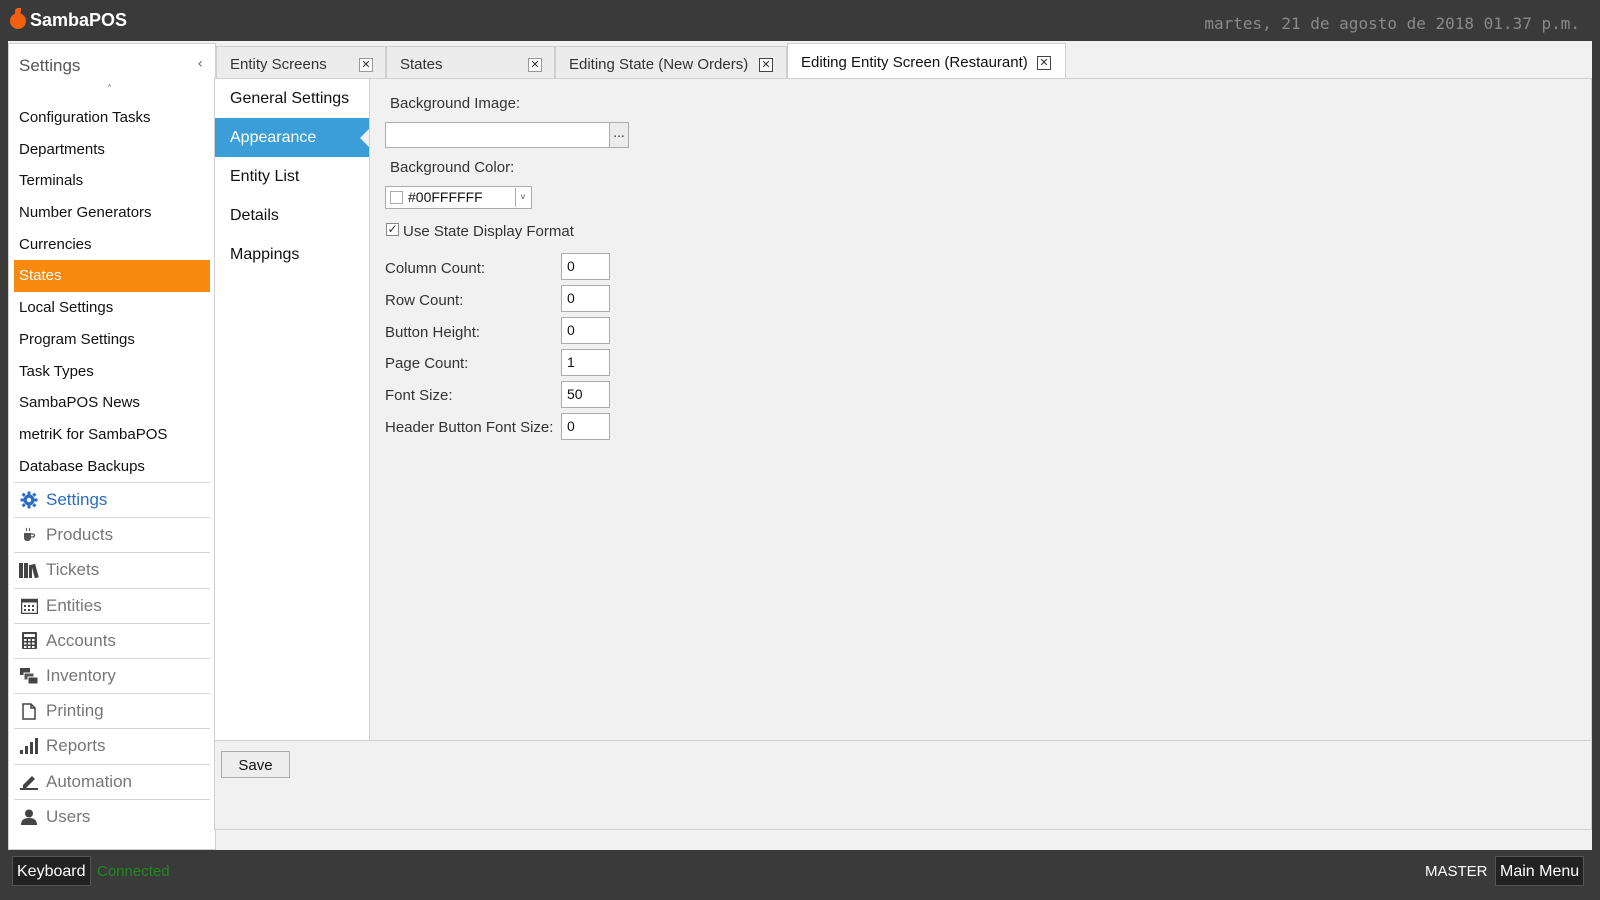 This screenshot has width=1600, height=900. Describe the element at coordinates (112, 181) in the screenshot. I see `settings-item-terminals: Terminals` at that location.